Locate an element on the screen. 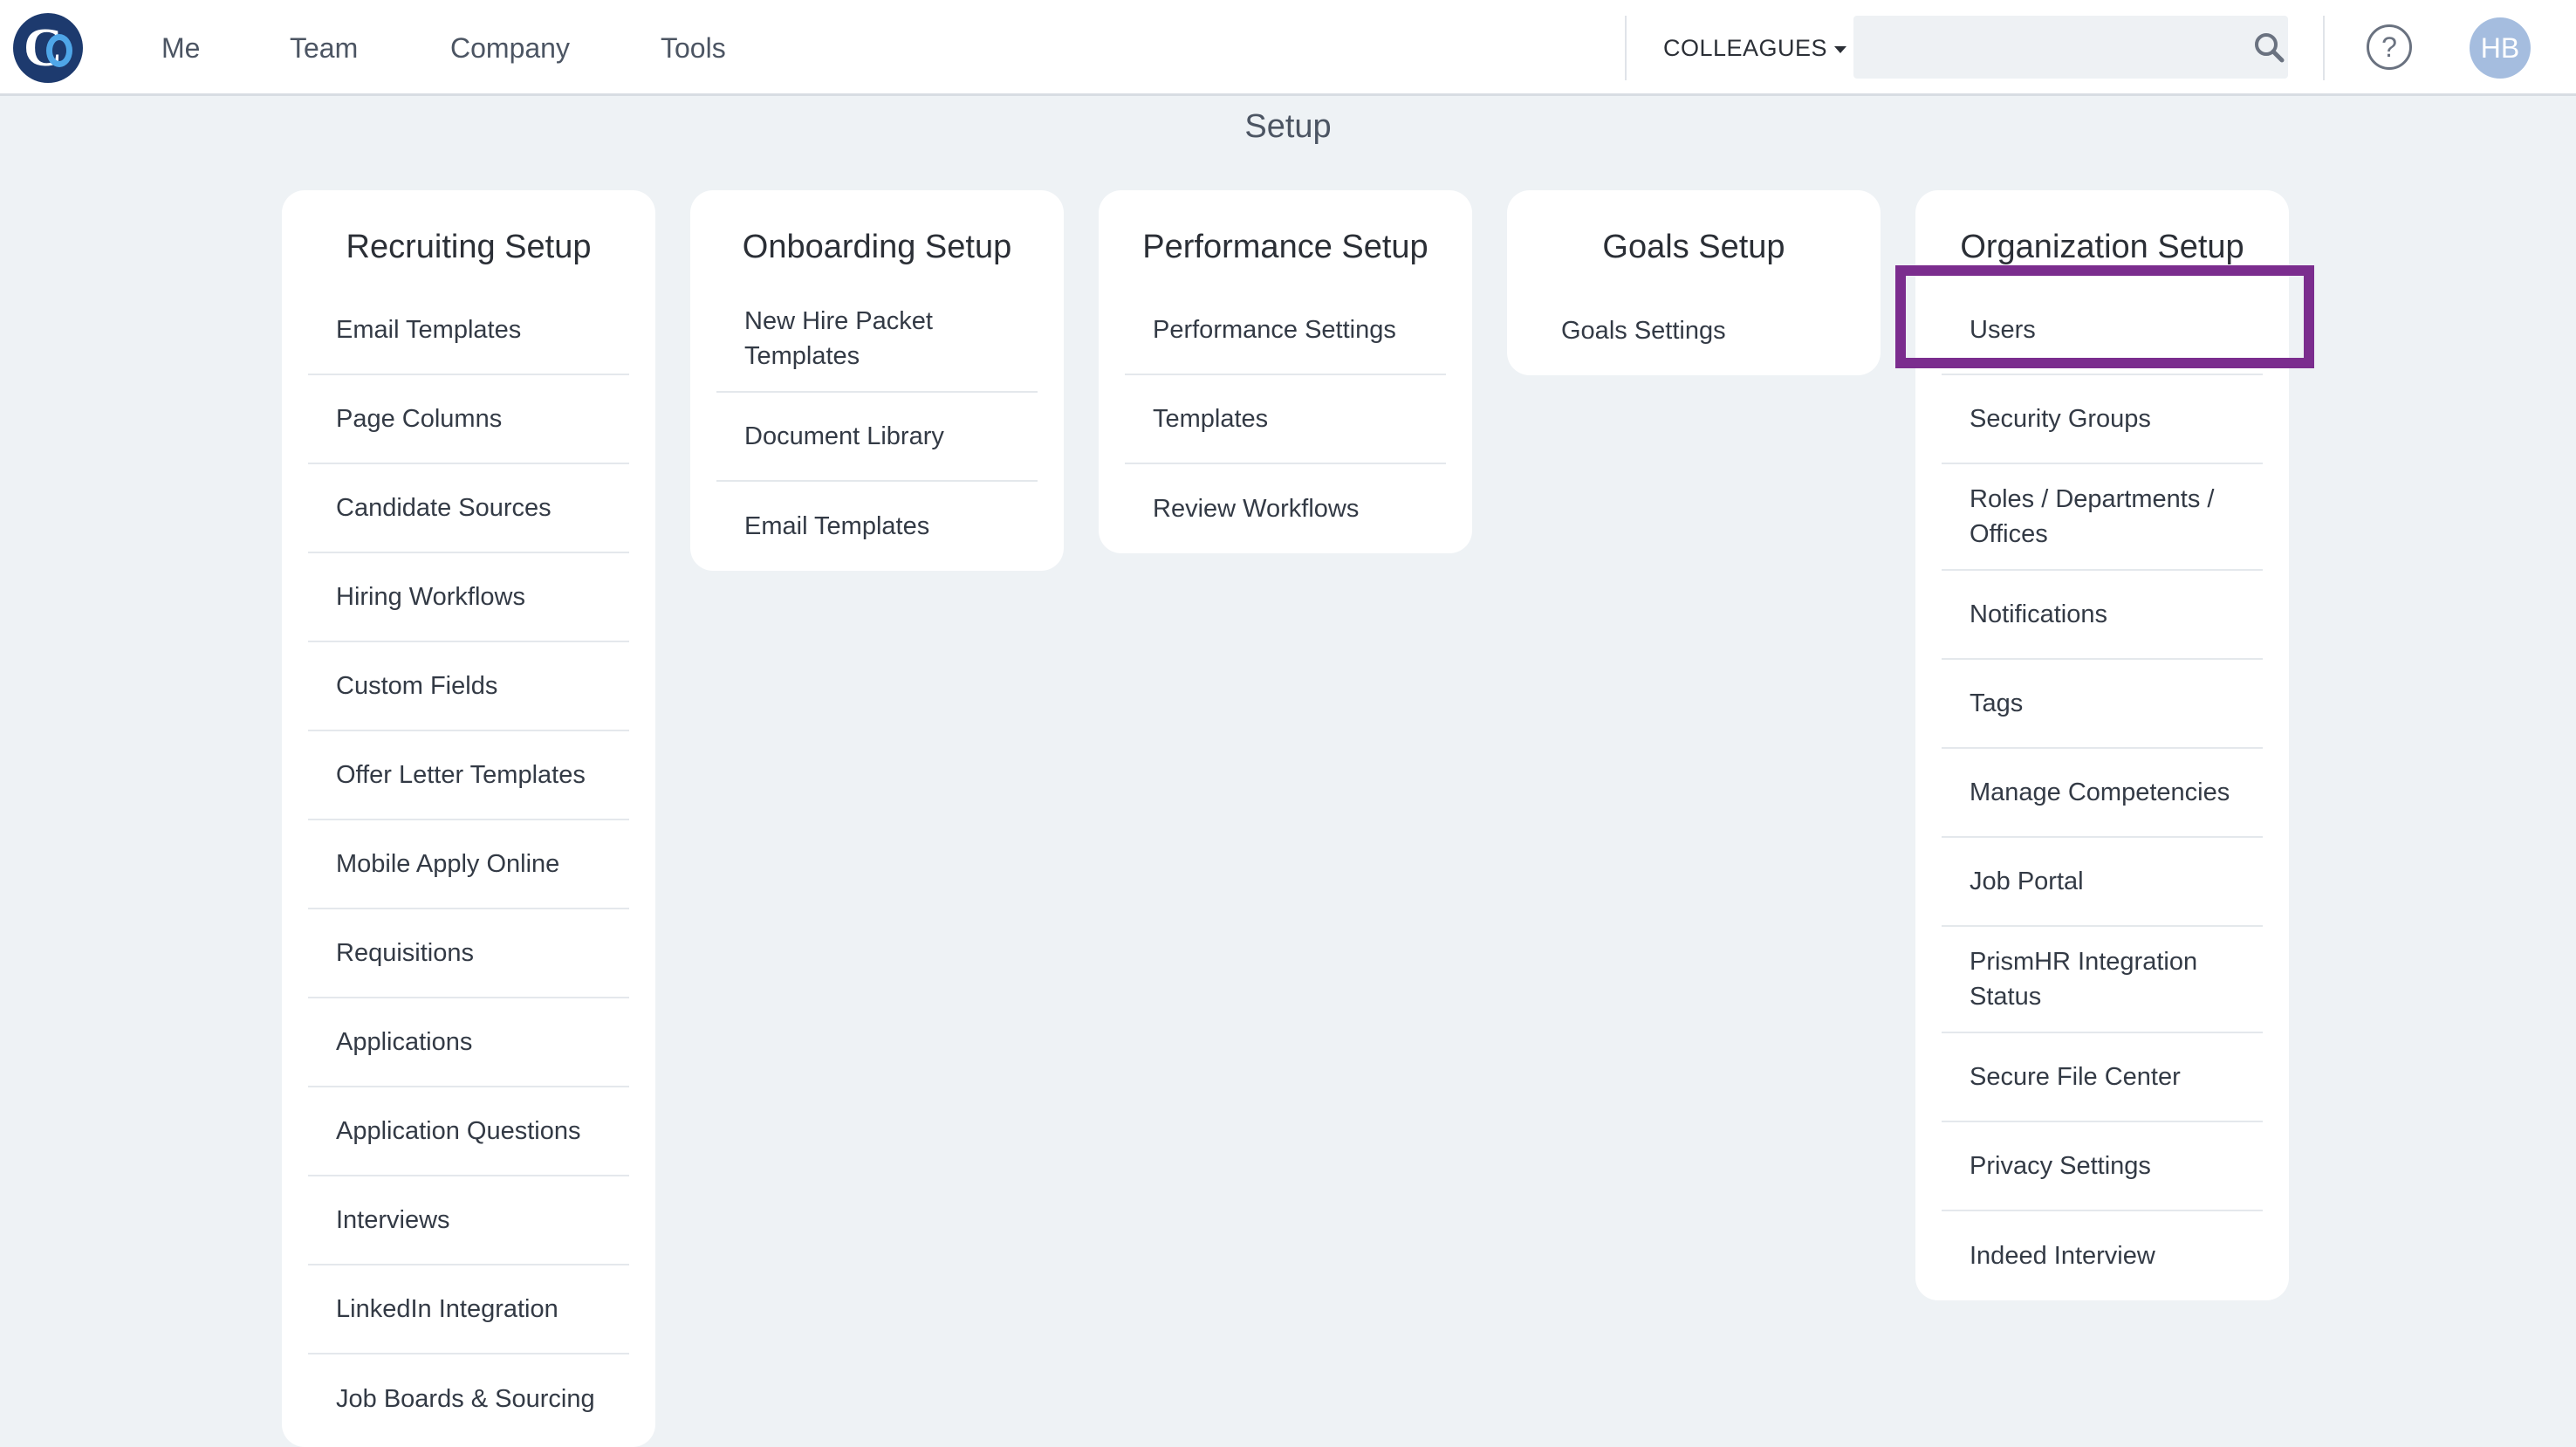  setup-link-secure-file-center: Secure File Center is located at coordinates (2102, 1077).